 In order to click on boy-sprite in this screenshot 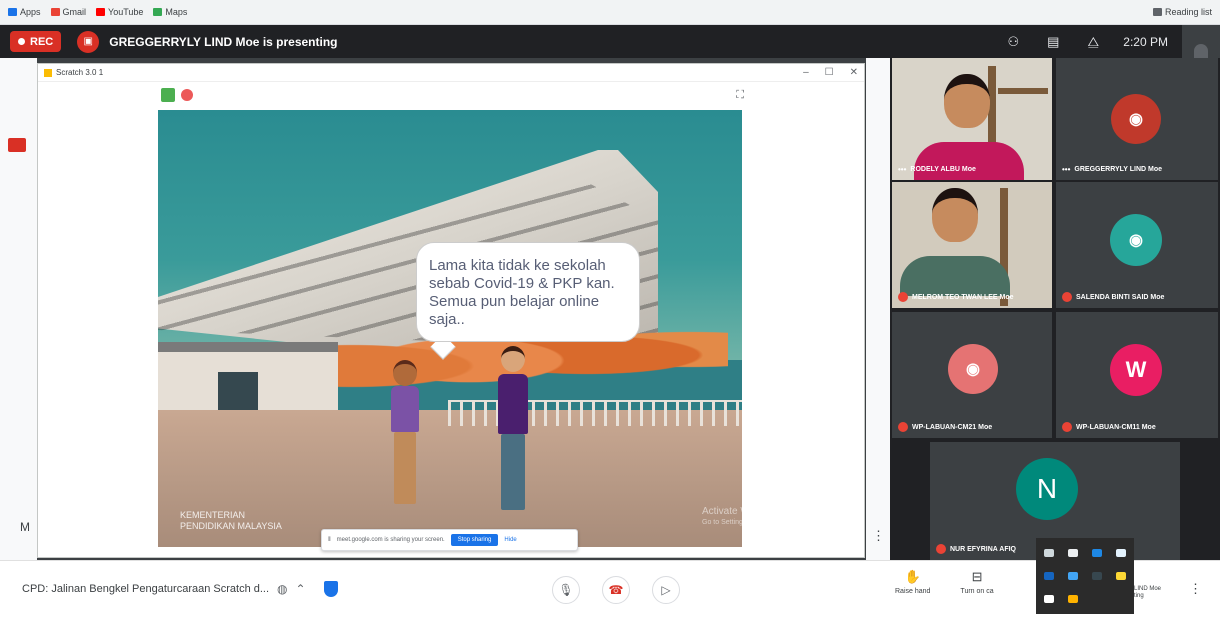, I will do `click(513, 431)`.